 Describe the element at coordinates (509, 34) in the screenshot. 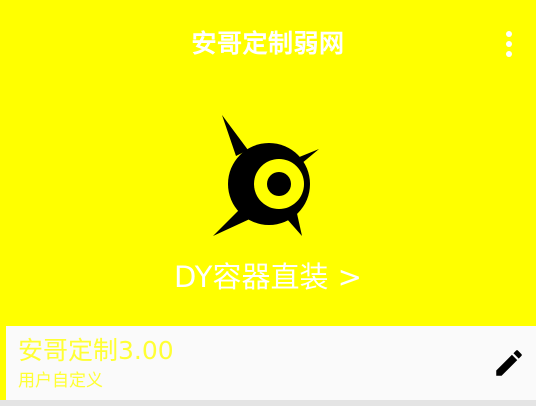

I see `more-vert-icon-dot-top` at that location.